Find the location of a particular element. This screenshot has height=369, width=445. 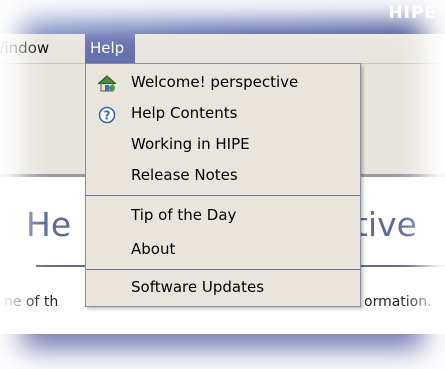

menu-item-label: Software Updates is located at coordinates (198, 287).